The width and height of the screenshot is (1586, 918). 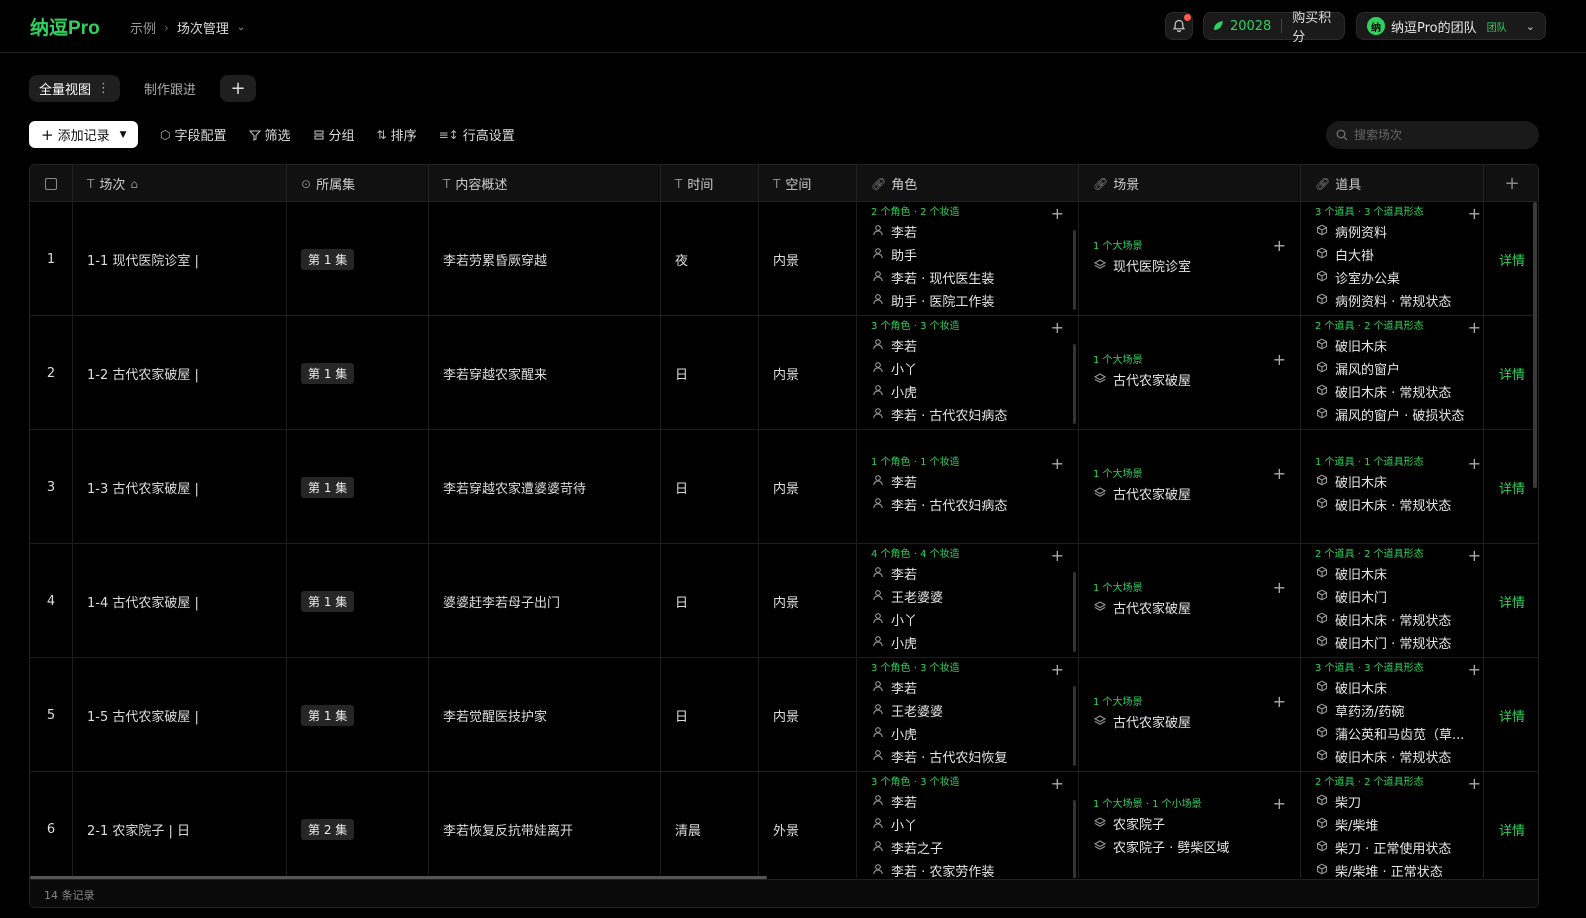 I want to click on row-number-cell: 2, so click(x=51, y=373).